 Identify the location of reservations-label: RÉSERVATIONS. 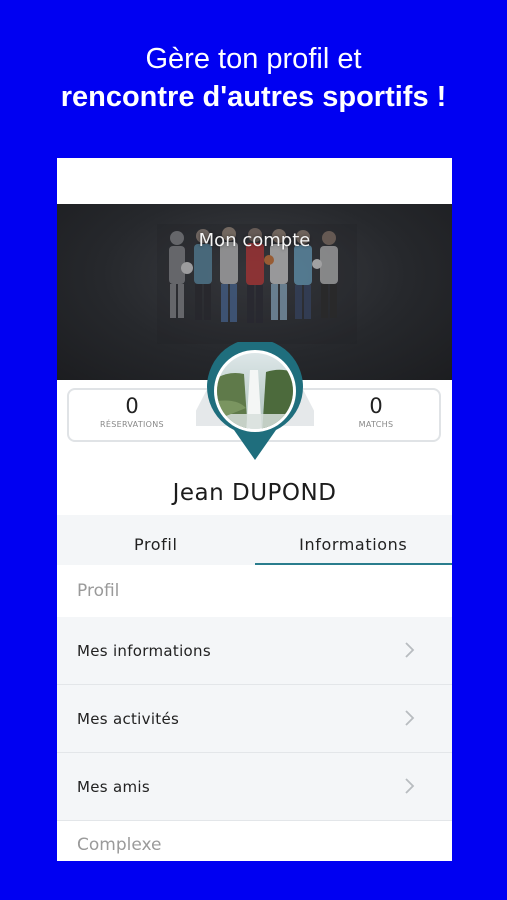
(132, 424).